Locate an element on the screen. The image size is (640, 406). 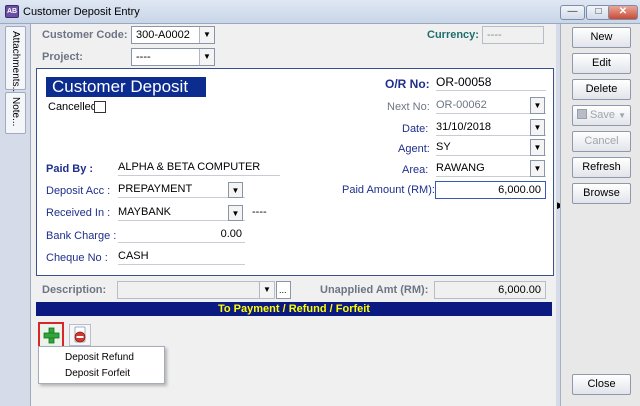
app-icon: AB is located at coordinates (12, 11).